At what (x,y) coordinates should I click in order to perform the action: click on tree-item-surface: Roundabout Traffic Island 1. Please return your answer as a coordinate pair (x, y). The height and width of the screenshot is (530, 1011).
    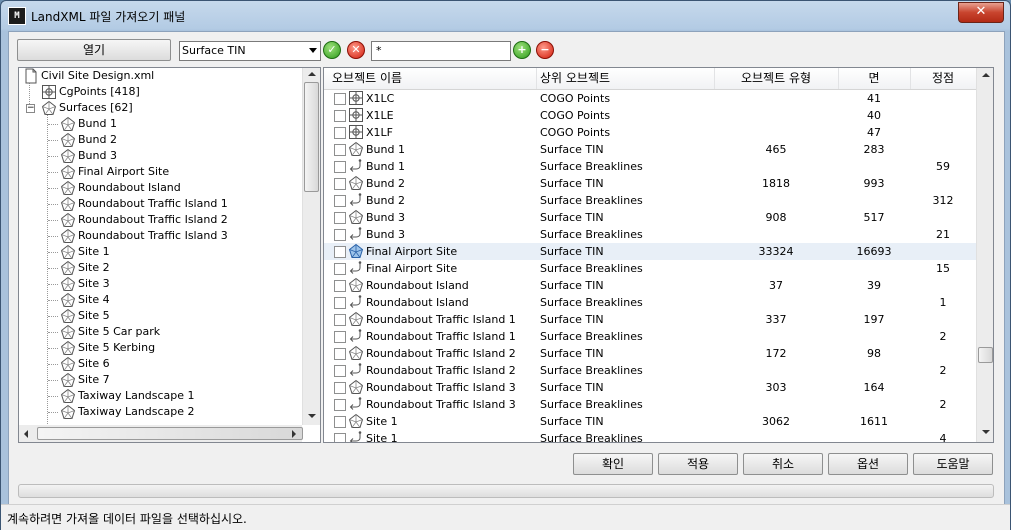
    Looking at the image, I should click on (144, 204).